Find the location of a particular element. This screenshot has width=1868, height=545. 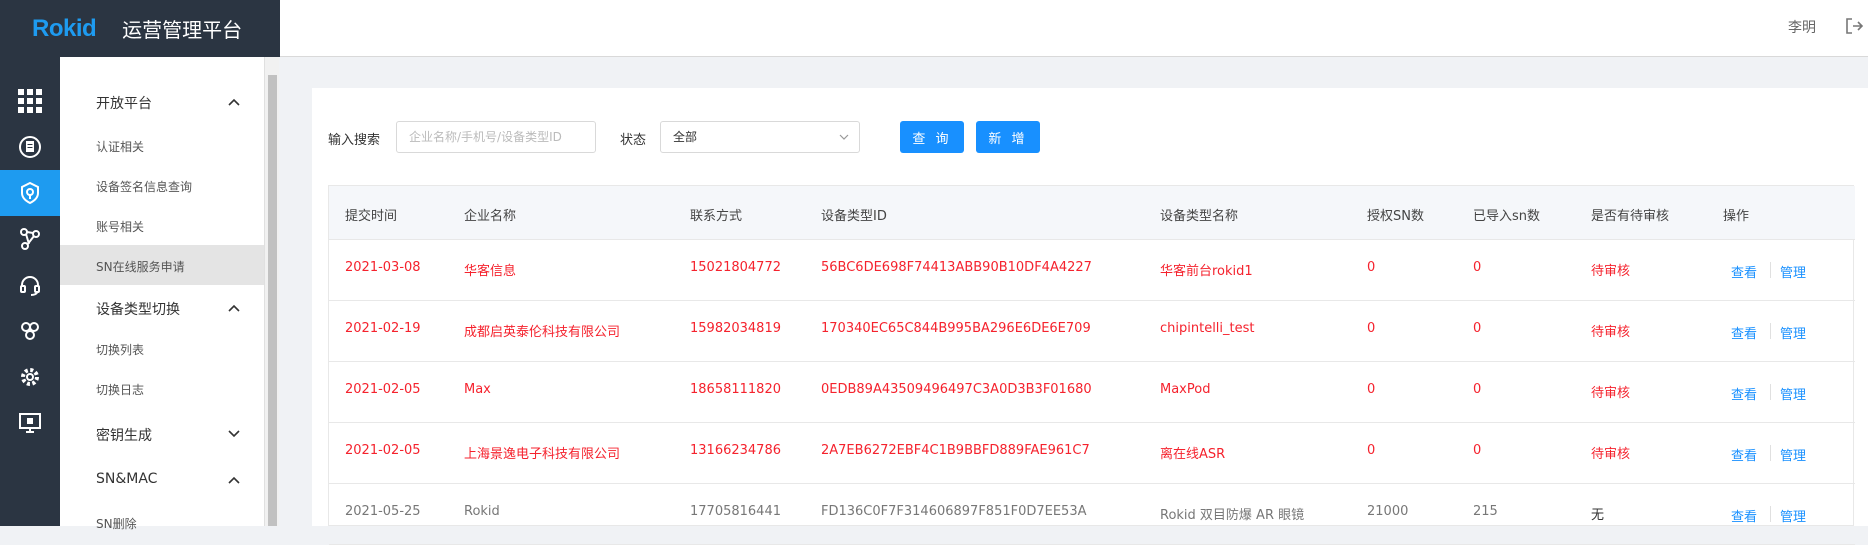

cell-pending: 无 is located at coordinates (1598, 515).